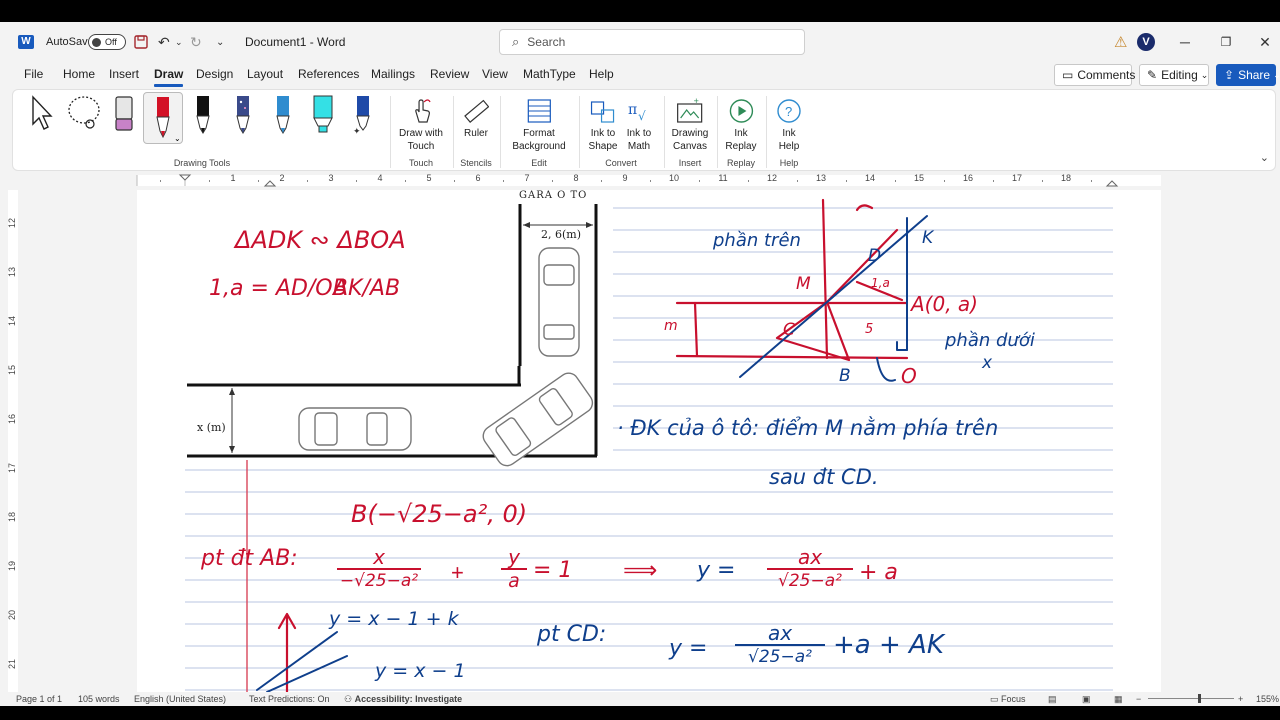 This screenshot has width=1280, height=720. Describe the element at coordinates (1146, 42) in the screenshot. I see `account-avatar: V` at that location.